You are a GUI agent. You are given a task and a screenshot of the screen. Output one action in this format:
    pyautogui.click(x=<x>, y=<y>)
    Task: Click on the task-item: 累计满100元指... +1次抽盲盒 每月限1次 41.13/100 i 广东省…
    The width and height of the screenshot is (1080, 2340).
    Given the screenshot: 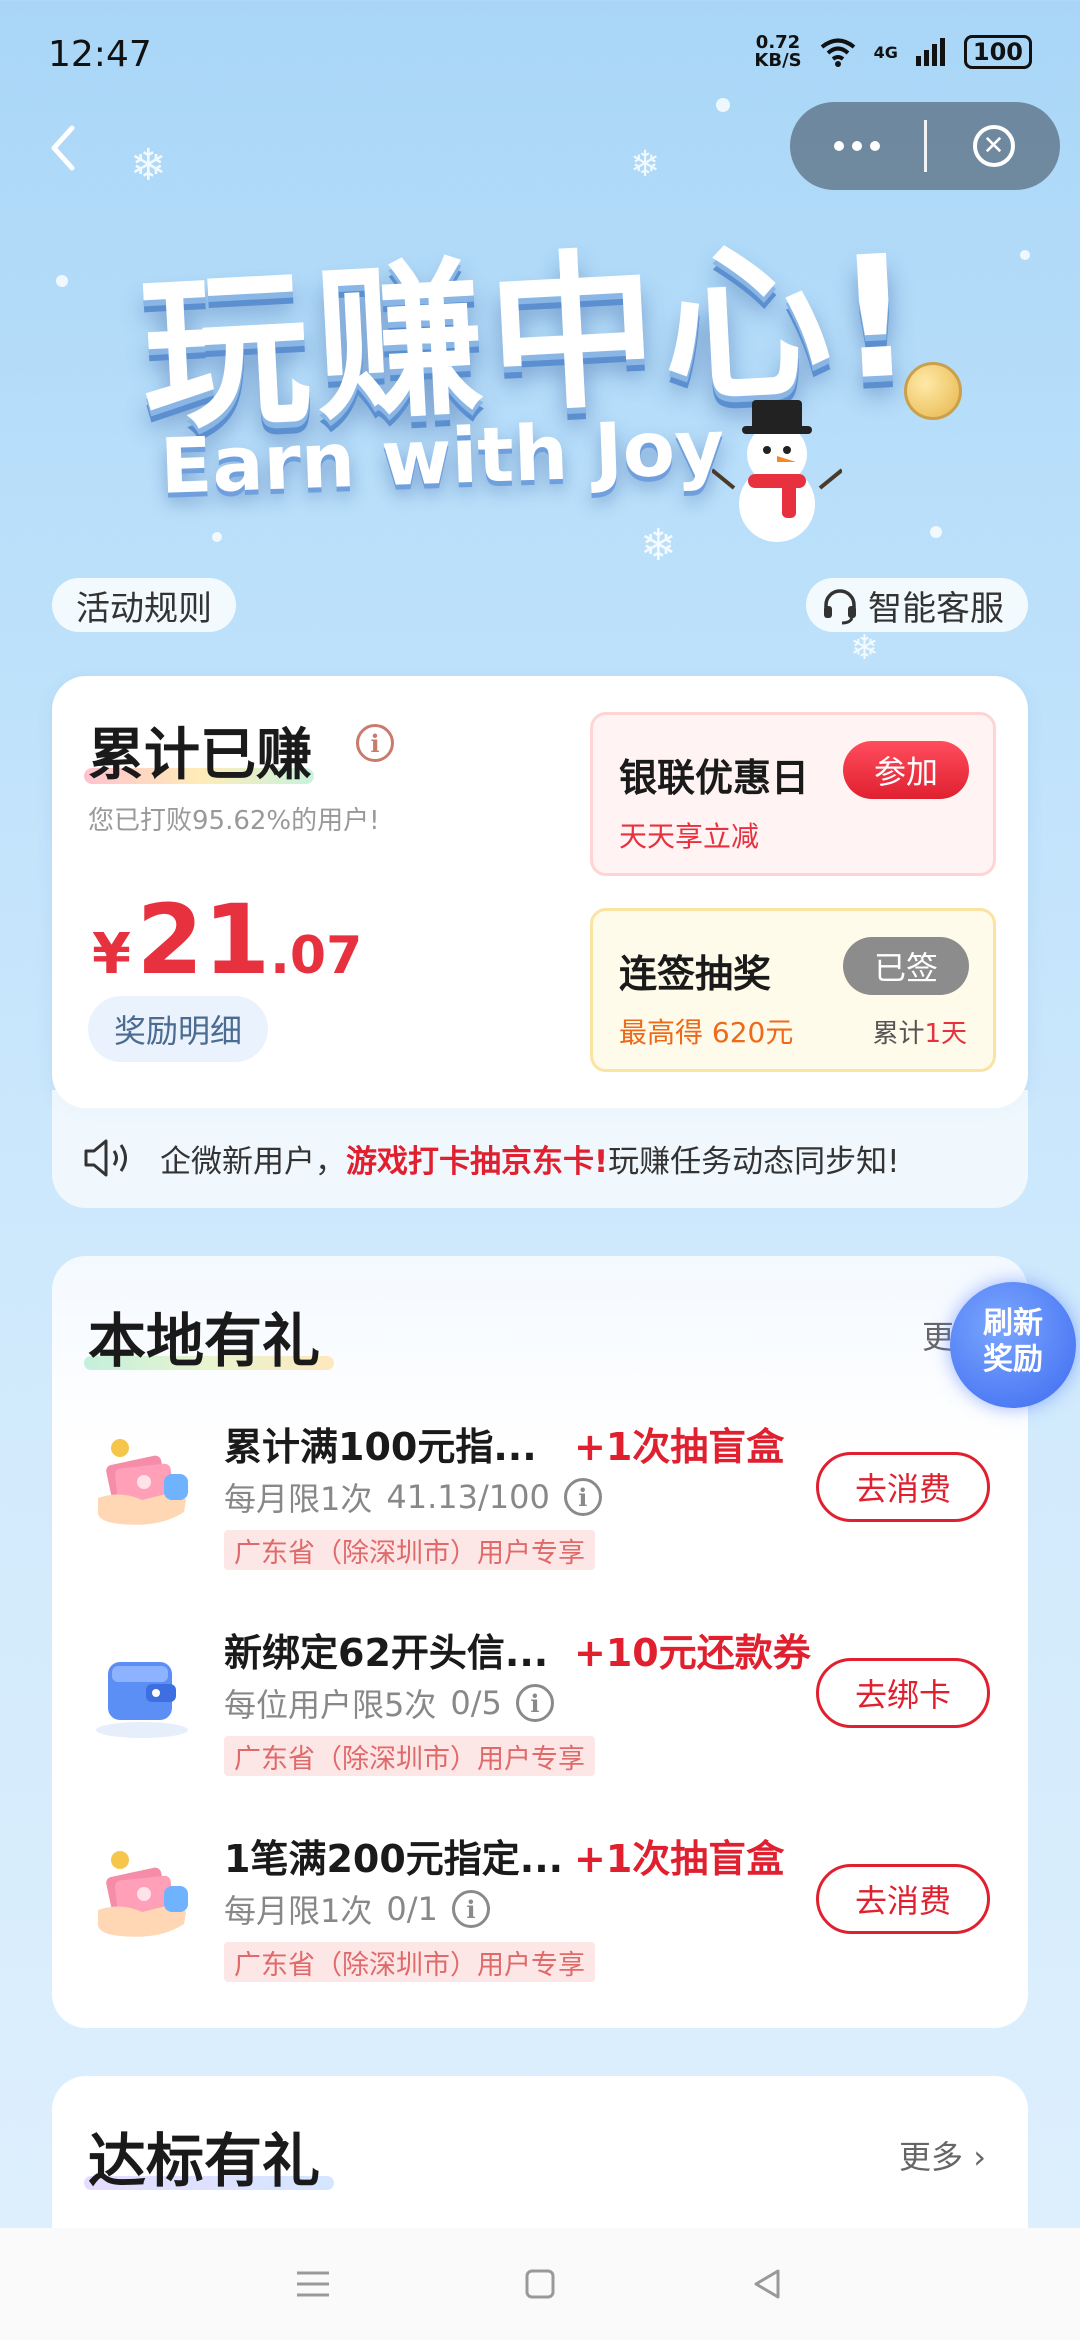 What is the action you would take?
    pyautogui.click(x=540, y=1501)
    